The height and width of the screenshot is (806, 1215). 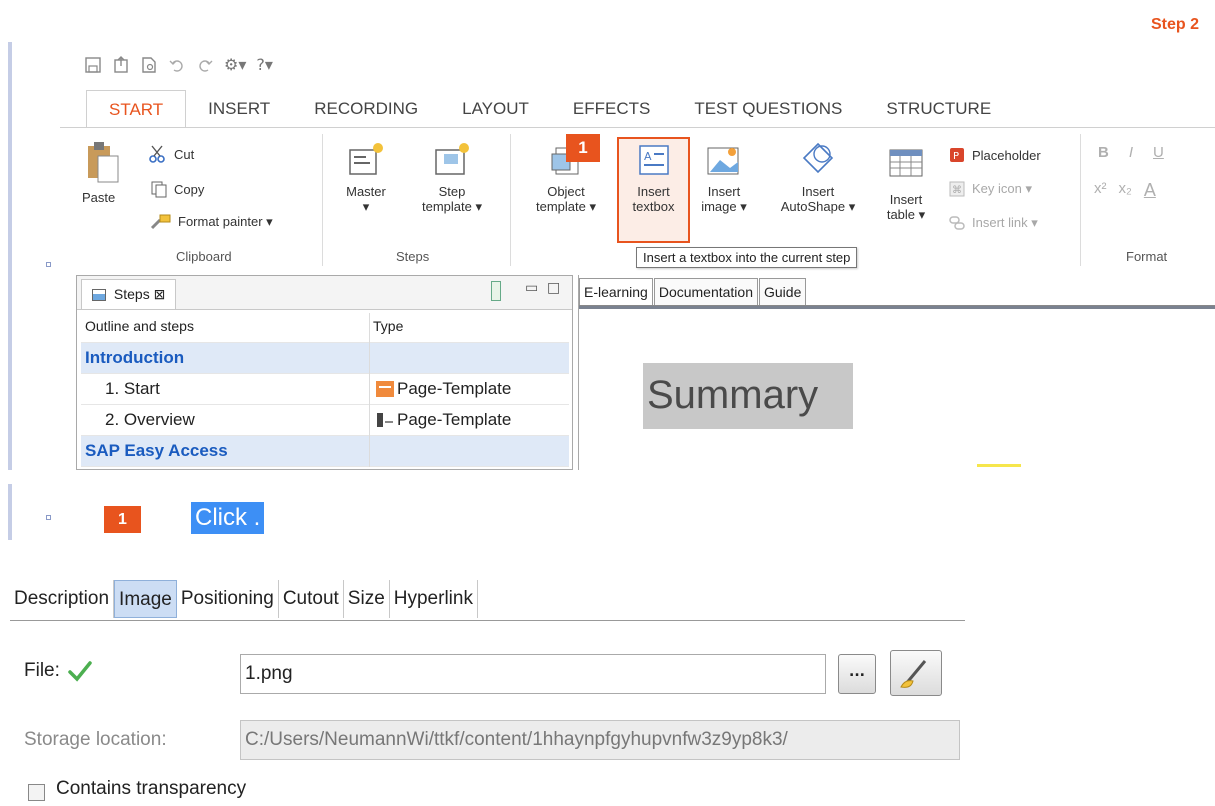 What do you see at coordinates (413, 256) in the screenshot?
I see `steps-group-label: Steps` at bounding box center [413, 256].